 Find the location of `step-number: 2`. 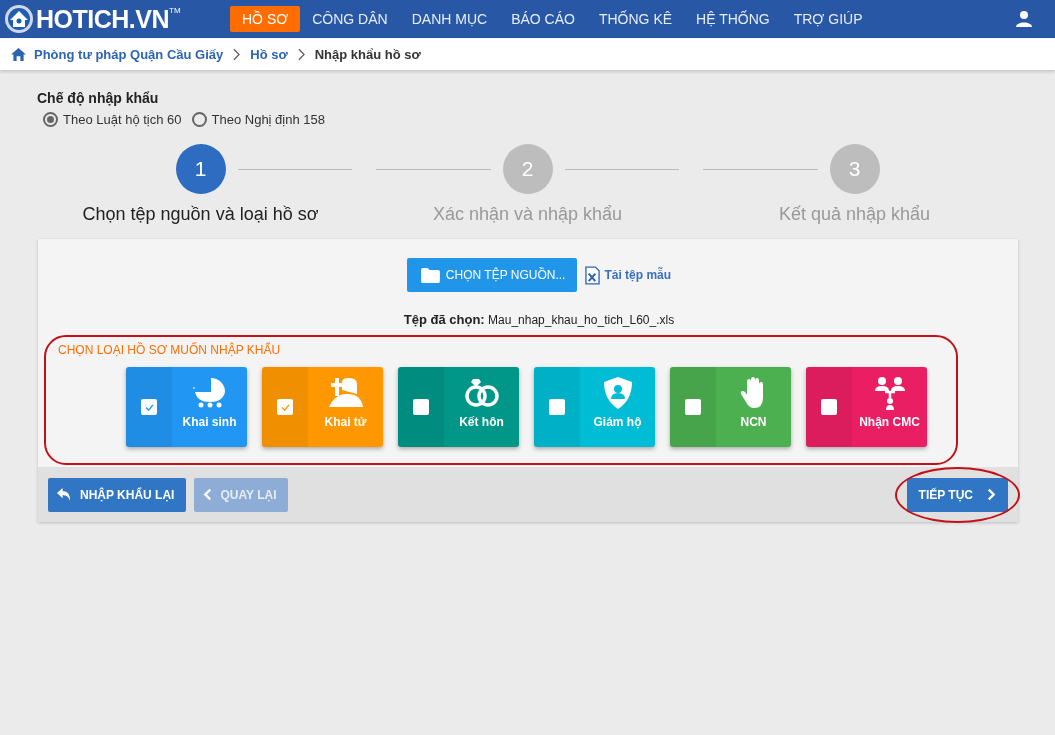

step-number: 2 is located at coordinates (527, 169).